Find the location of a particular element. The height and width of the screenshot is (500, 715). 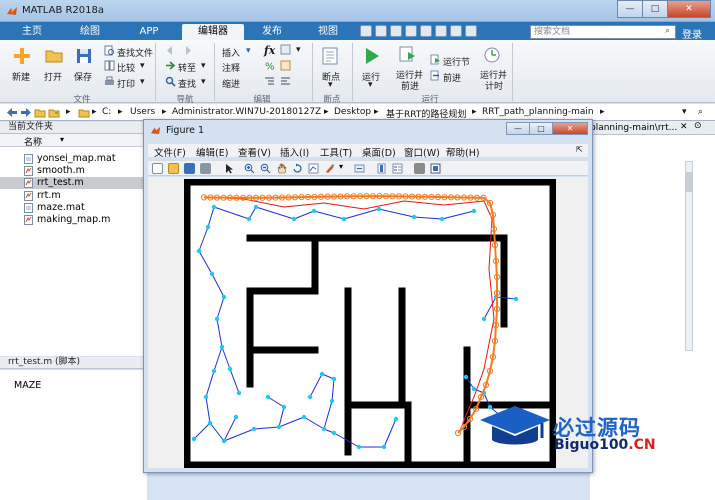

menu-edit: 编辑(E) is located at coordinates (212, 152).